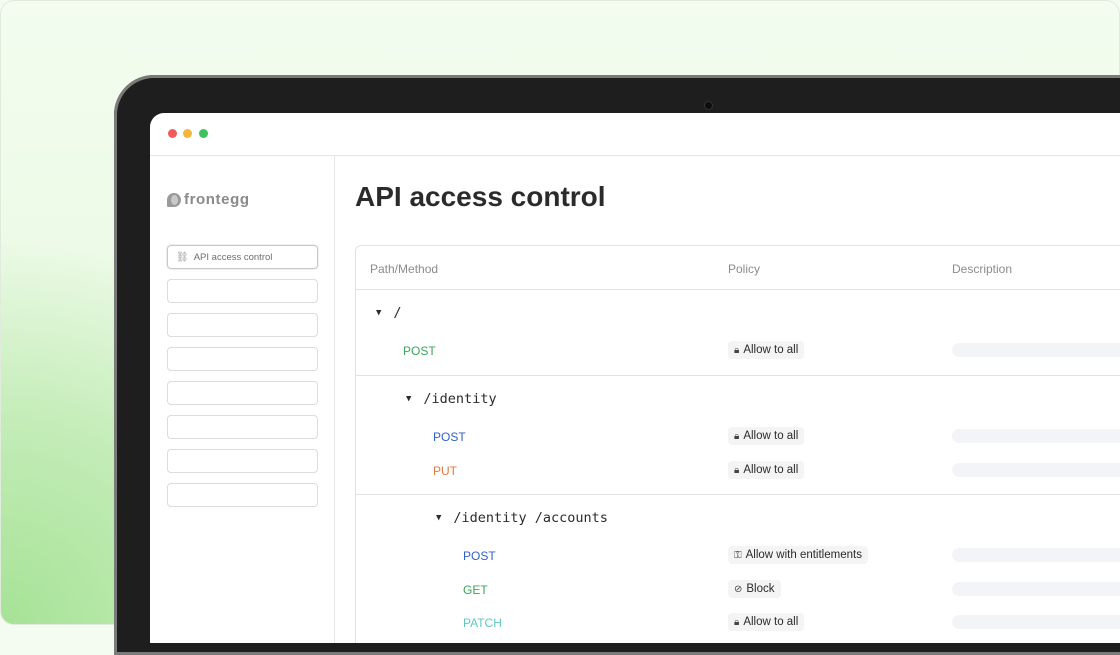 The image size is (1120, 655). Describe the element at coordinates (182, 257) in the screenshot. I see `api-icon: ⛓` at that location.